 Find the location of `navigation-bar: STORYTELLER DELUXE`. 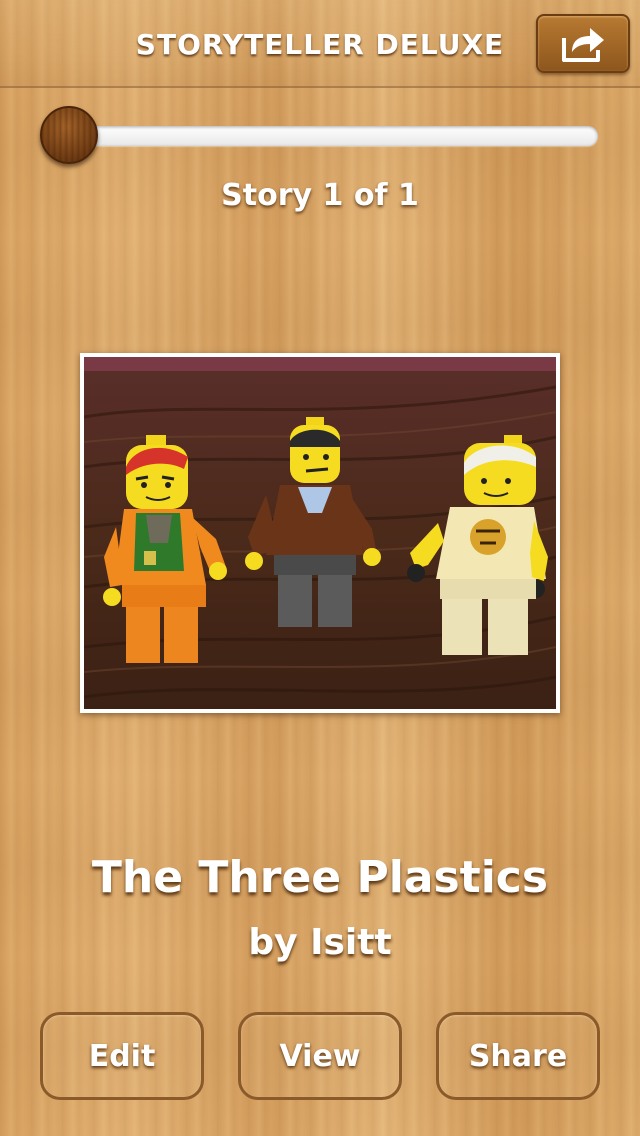

navigation-bar: STORYTELLER DELUXE is located at coordinates (320, 44).